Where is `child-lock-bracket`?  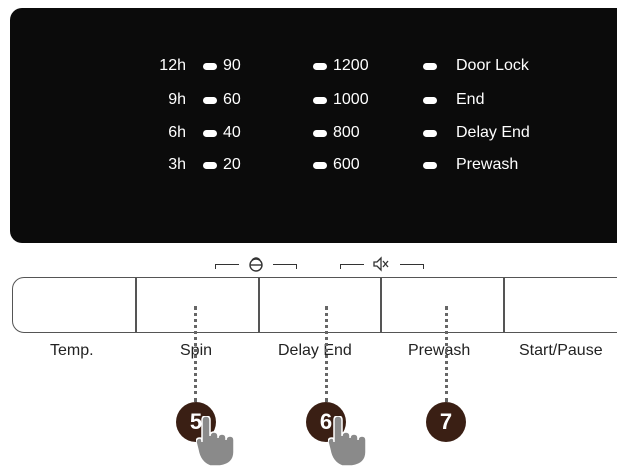 child-lock-bracket is located at coordinates (256, 264).